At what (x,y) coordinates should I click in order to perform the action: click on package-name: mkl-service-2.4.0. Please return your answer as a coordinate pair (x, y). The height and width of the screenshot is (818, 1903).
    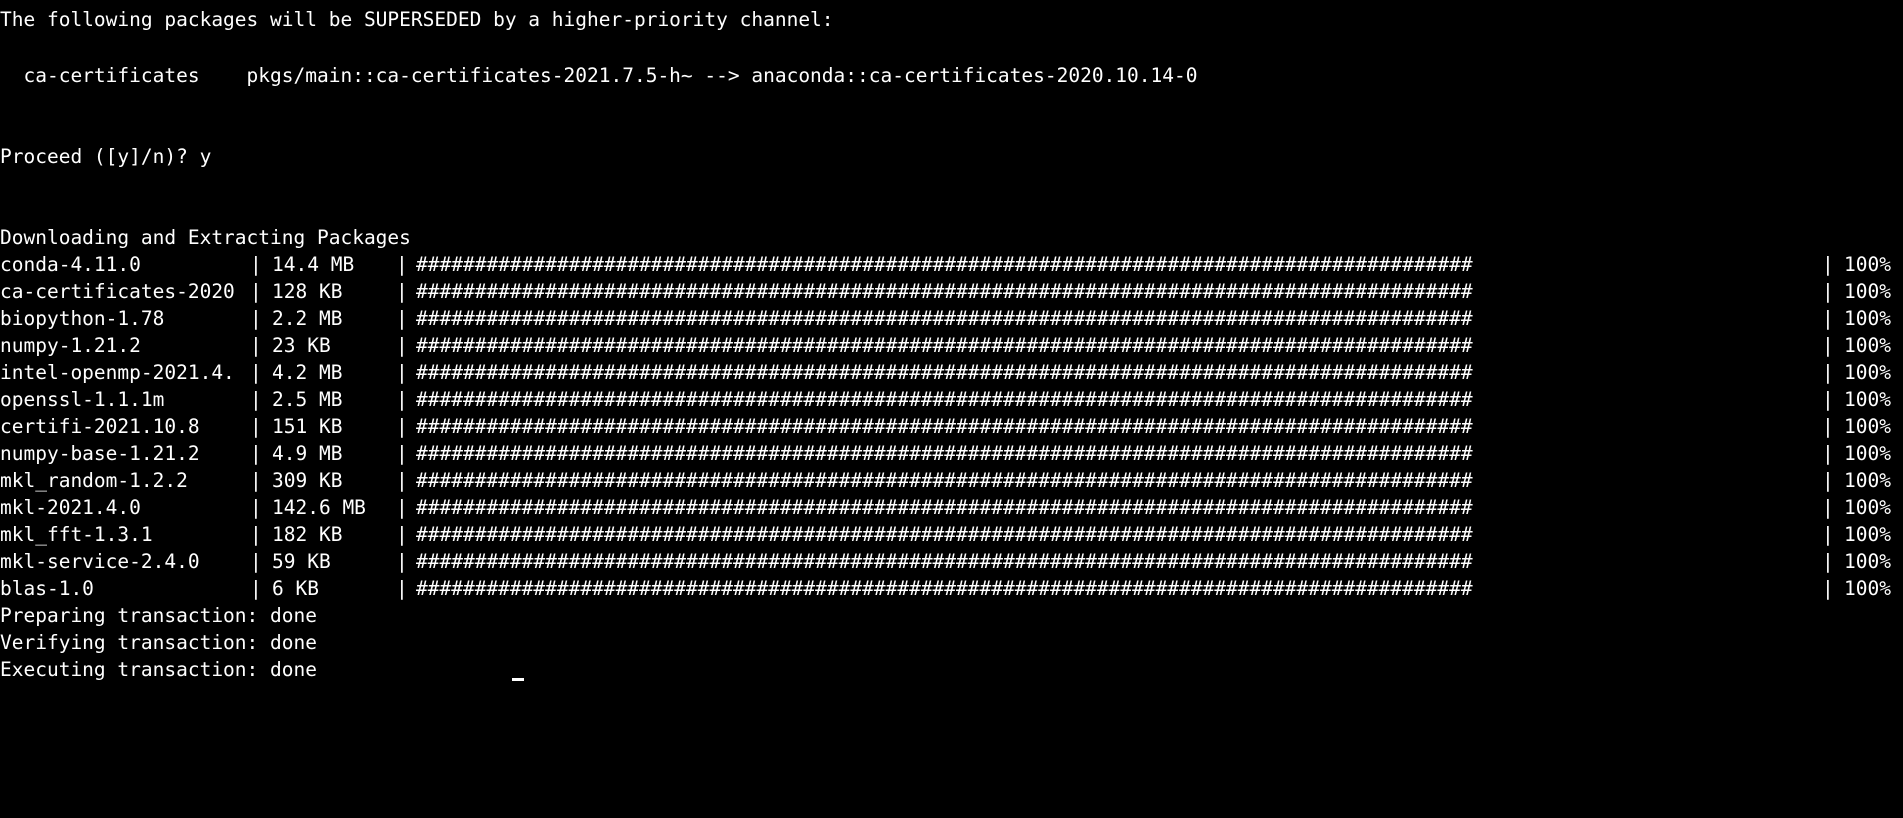
    Looking at the image, I should click on (100, 561).